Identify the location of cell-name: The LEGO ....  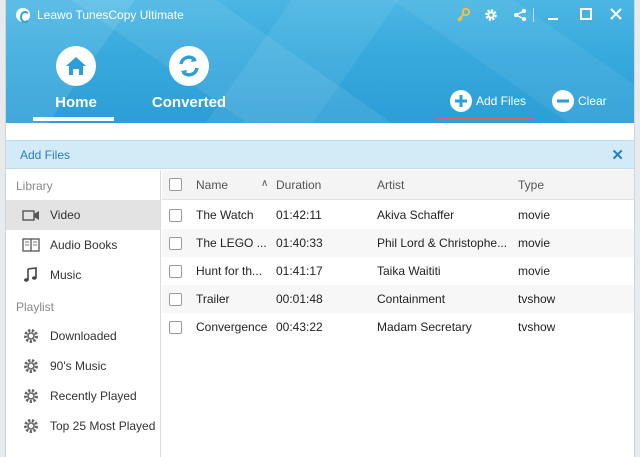
(231, 243).